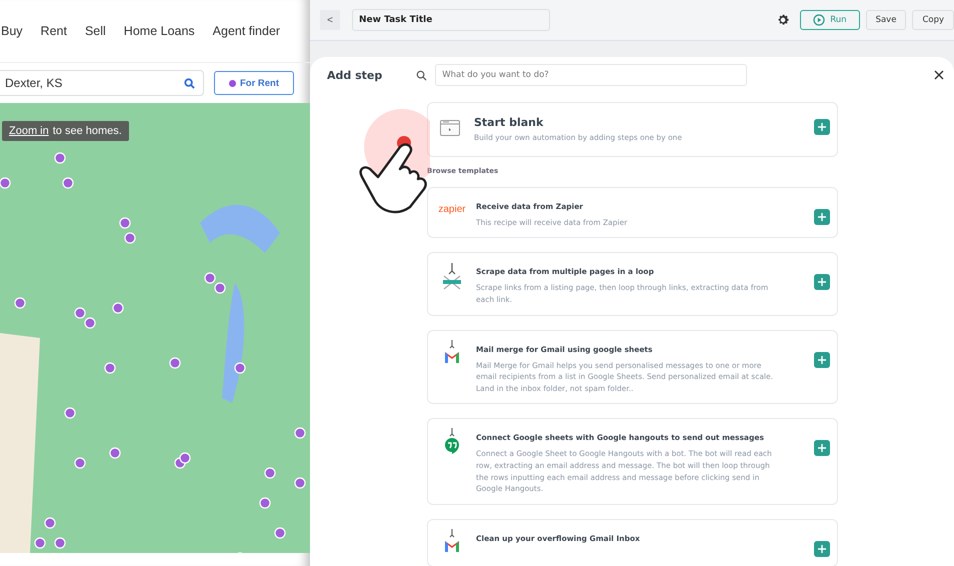 The image size is (954, 566). What do you see at coordinates (254, 83) in the screenshot?
I see `for-rent-button: For Rent` at bounding box center [254, 83].